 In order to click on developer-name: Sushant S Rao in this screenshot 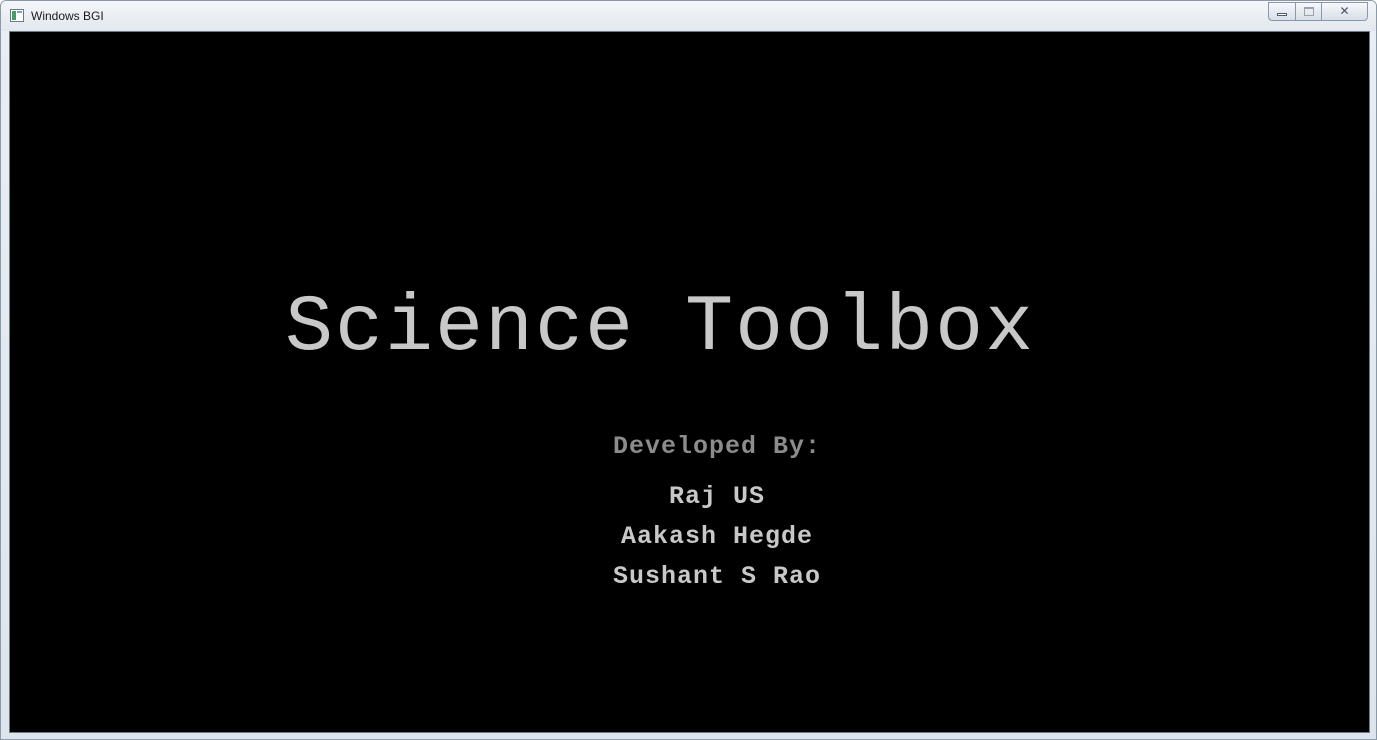, I will do `click(717, 576)`.